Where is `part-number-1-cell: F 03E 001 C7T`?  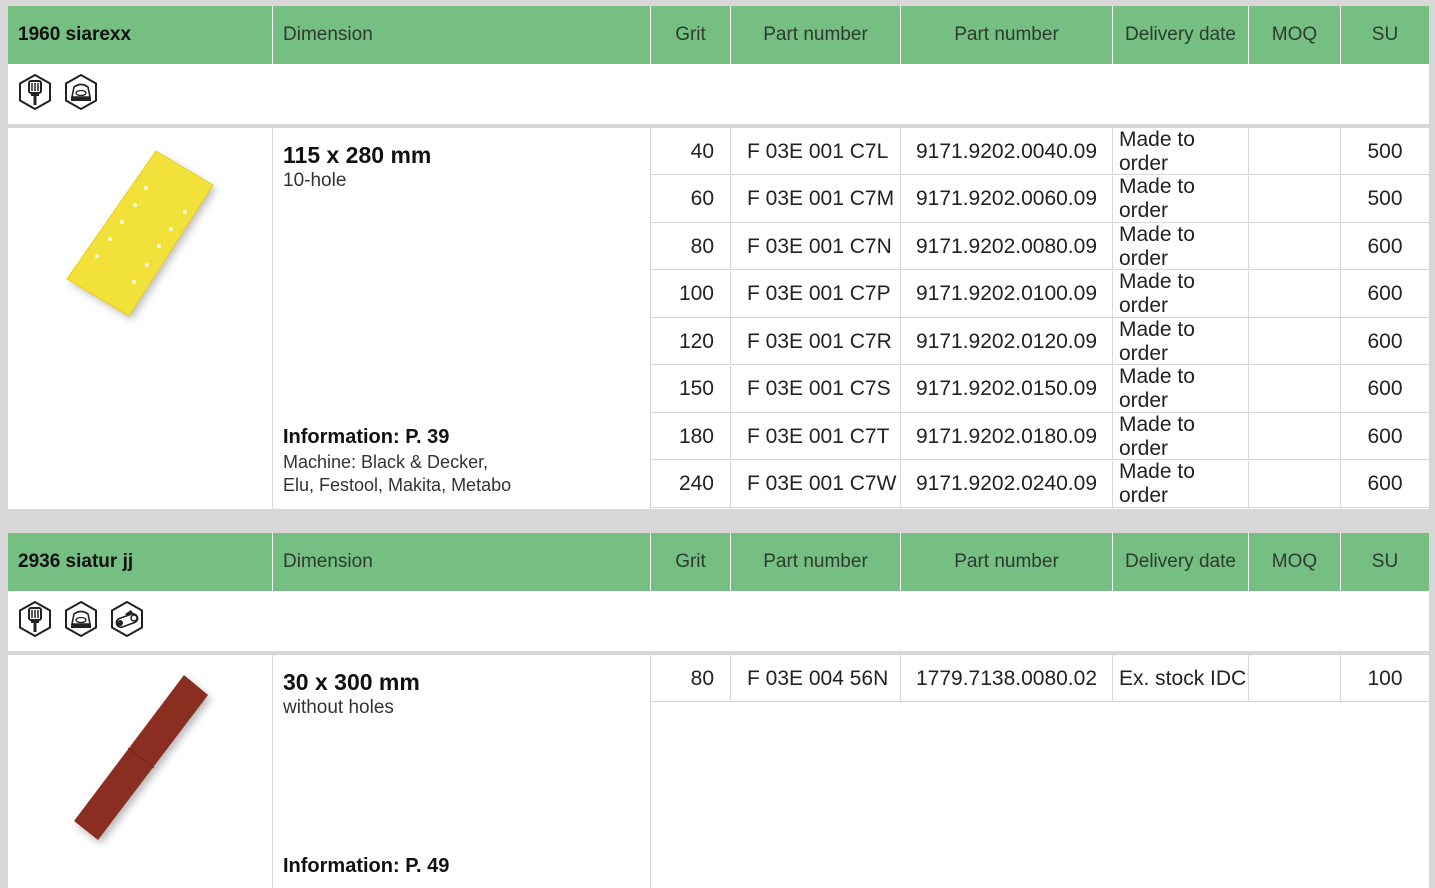 part-number-1-cell: F 03E 001 C7T is located at coordinates (816, 436).